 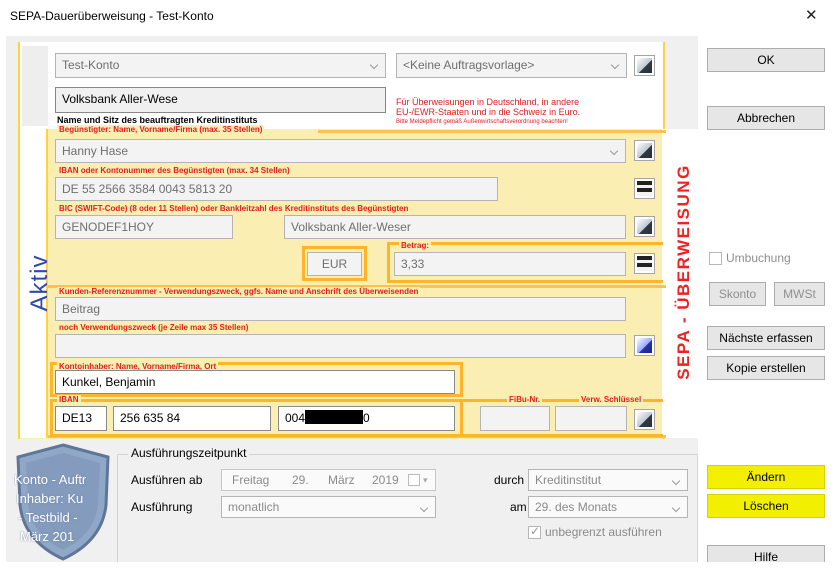 What do you see at coordinates (715, 258) in the screenshot?
I see `umbuchung-checkbox` at bounding box center [715, 258].